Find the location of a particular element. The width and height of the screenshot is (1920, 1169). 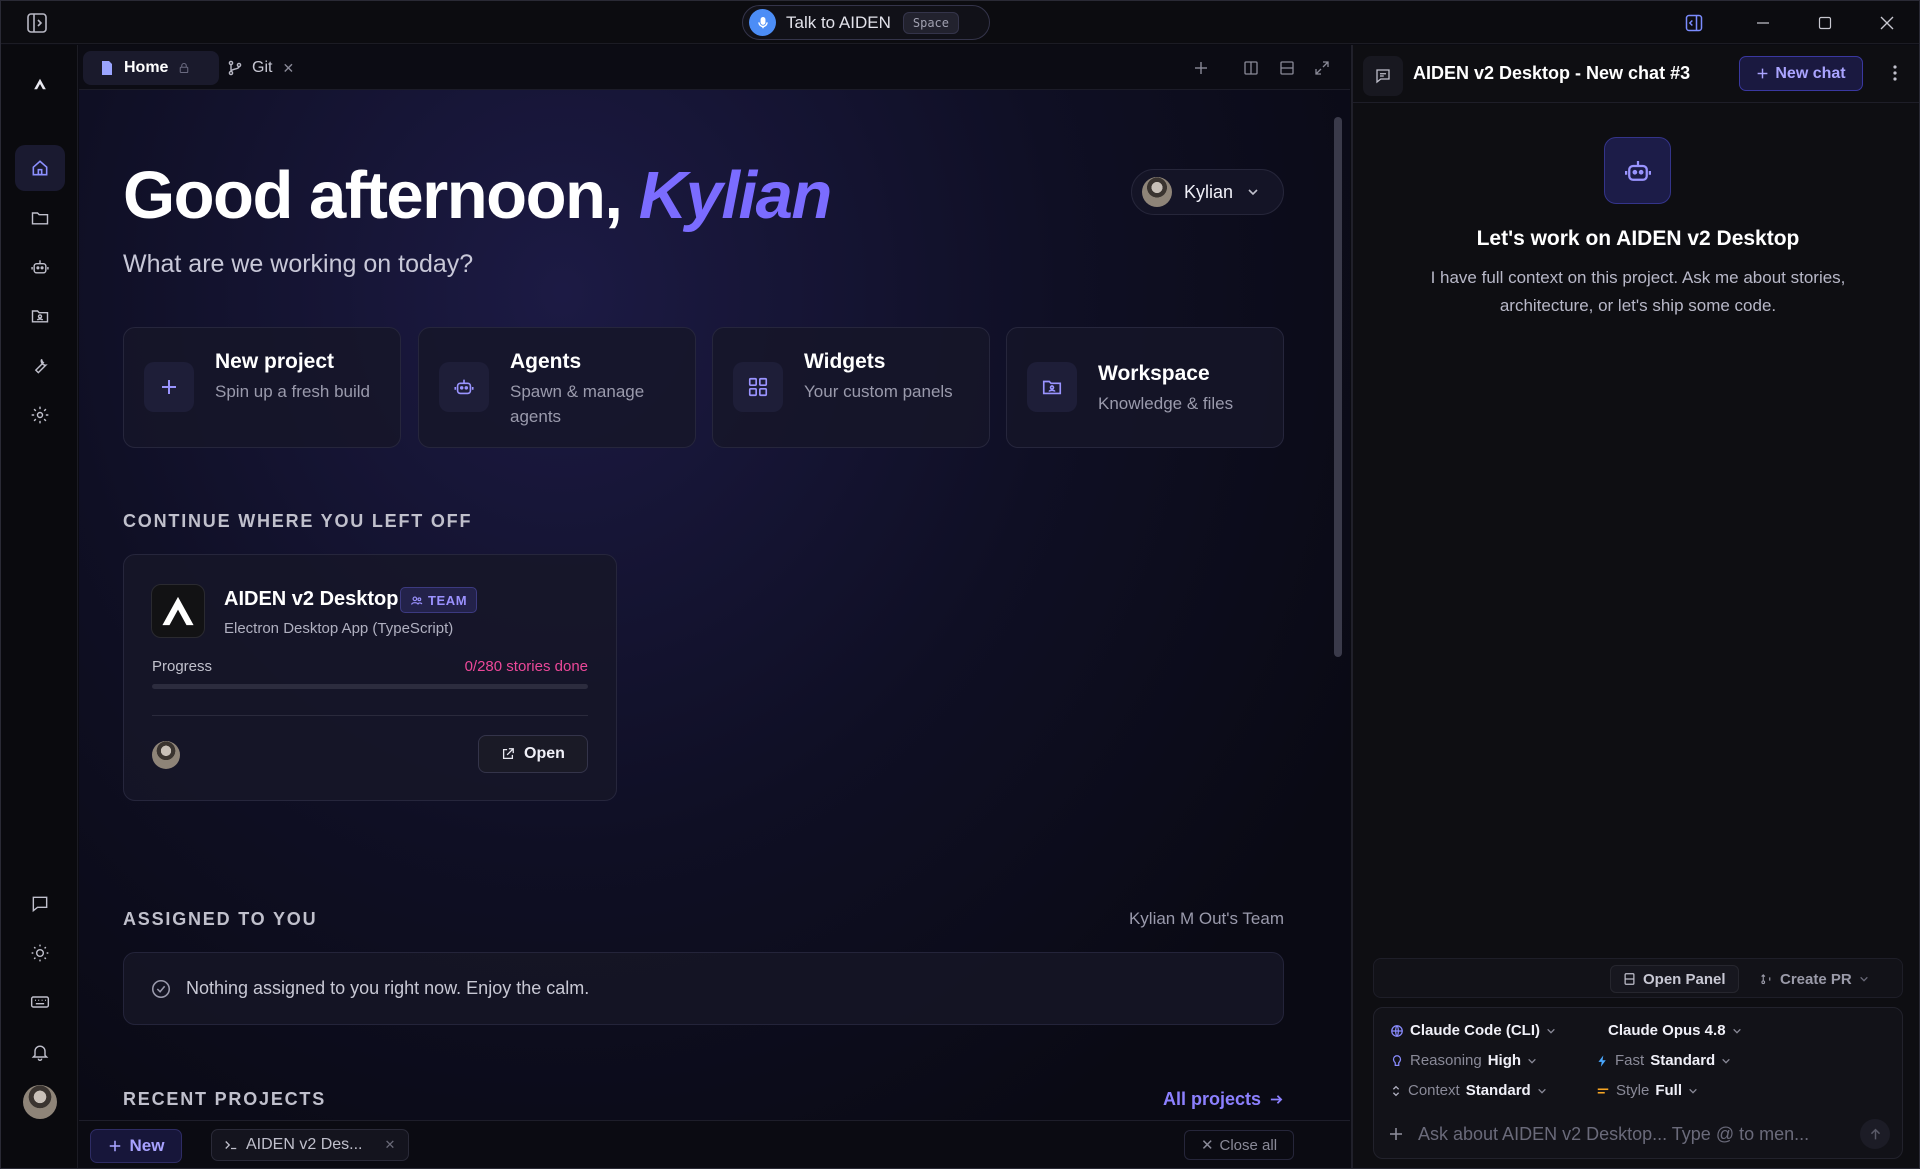

wrench-icon is located at coordinates (40, 366).